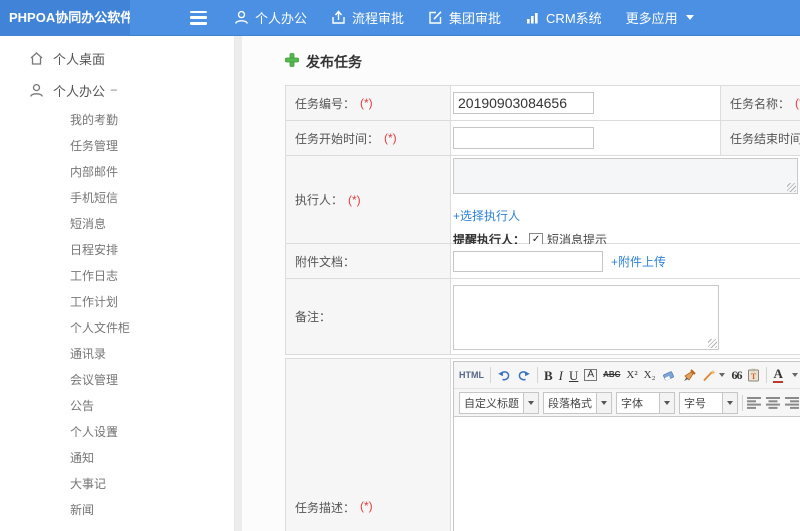 This screenshot has width=800, height=531. Describe the element at coordinates (117, 58) in the screenshot. I see `sidebar-item-personal-desktop: 个人桌面` at that location.